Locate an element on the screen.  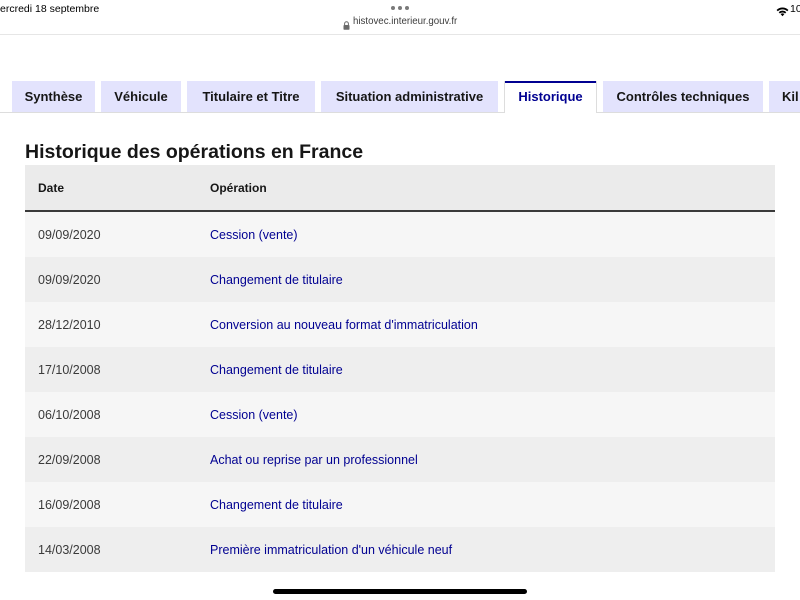
more-dots-icon is located at coordinates (400, 8).